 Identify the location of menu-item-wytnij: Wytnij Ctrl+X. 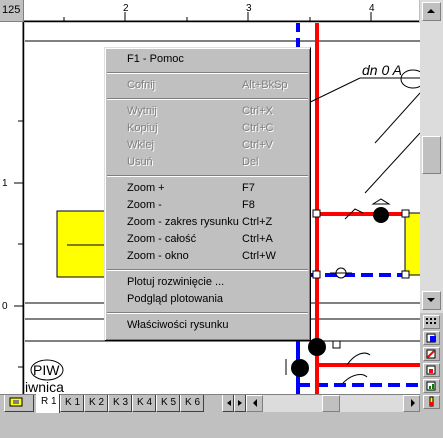
(207, 111).